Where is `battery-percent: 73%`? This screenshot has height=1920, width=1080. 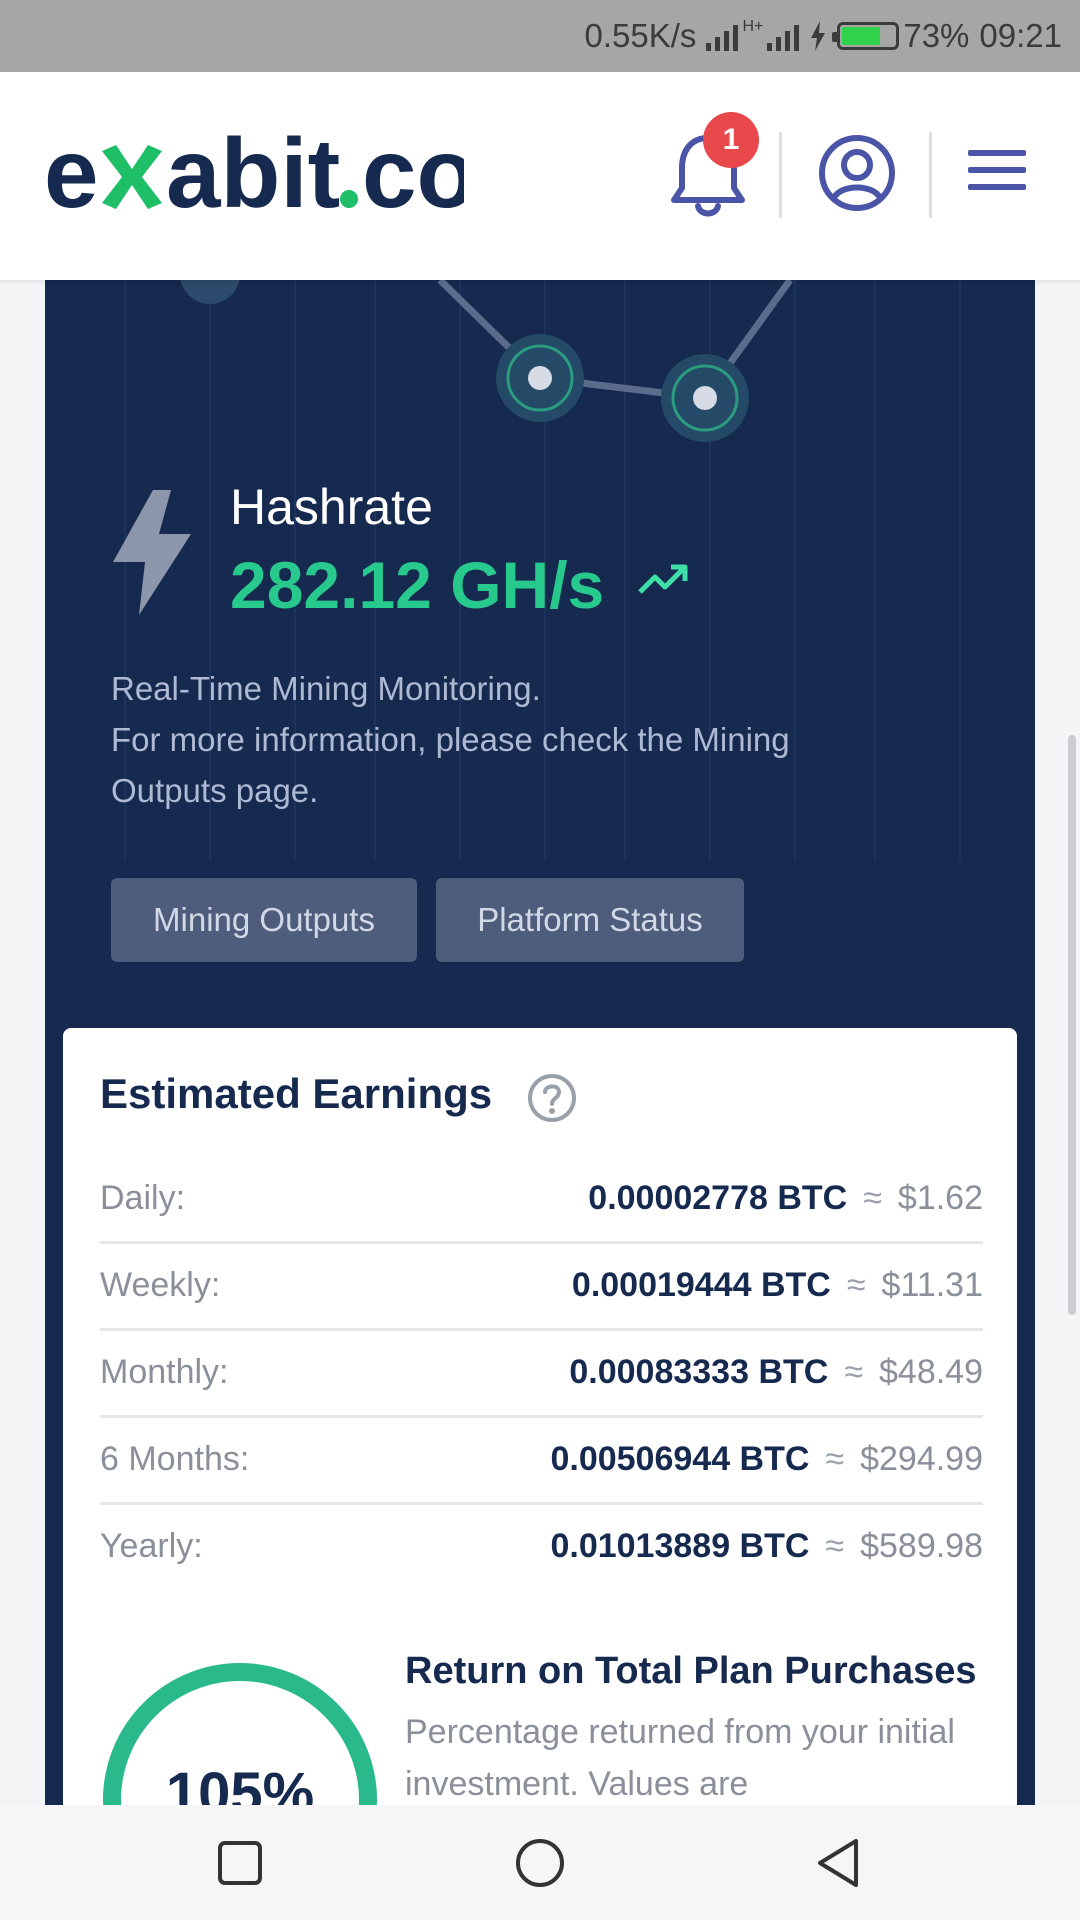
battery-percent: 73% is located at coordinates (936, 35).